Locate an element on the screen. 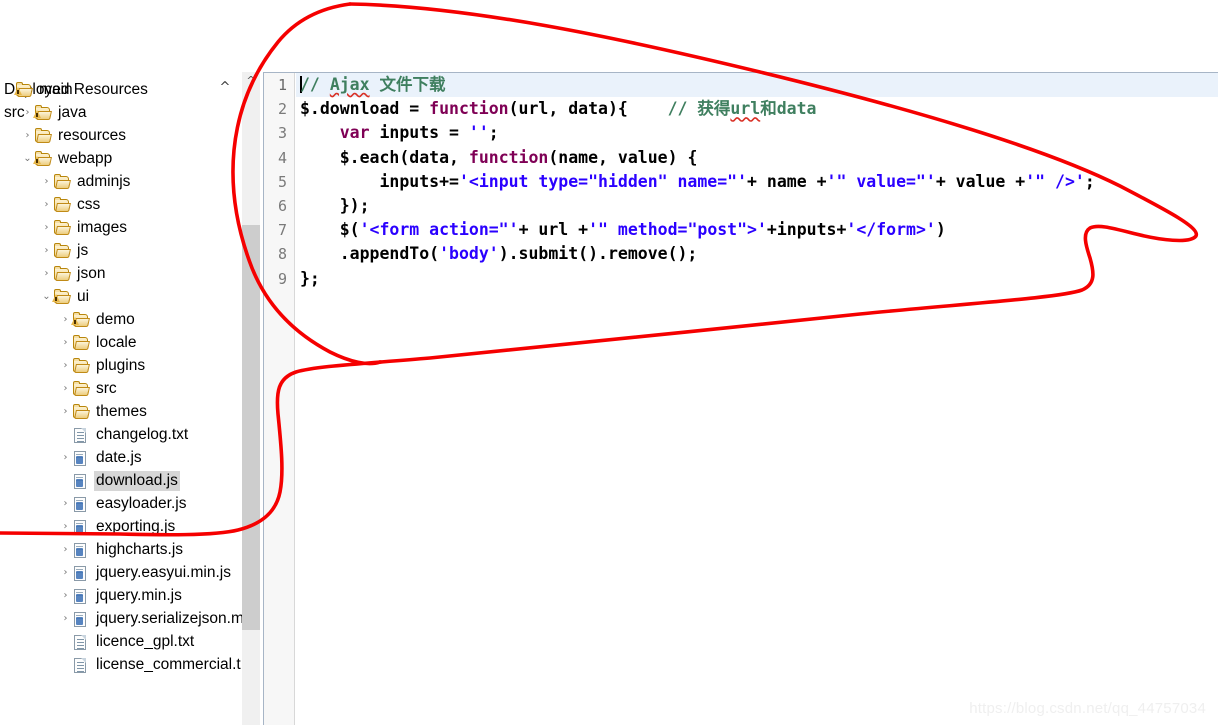 The width and height of the screenshot is (1218, 725). tree-item-licence-gpl-txt: licence_gpl.txt is located at coordinates (121, 641).